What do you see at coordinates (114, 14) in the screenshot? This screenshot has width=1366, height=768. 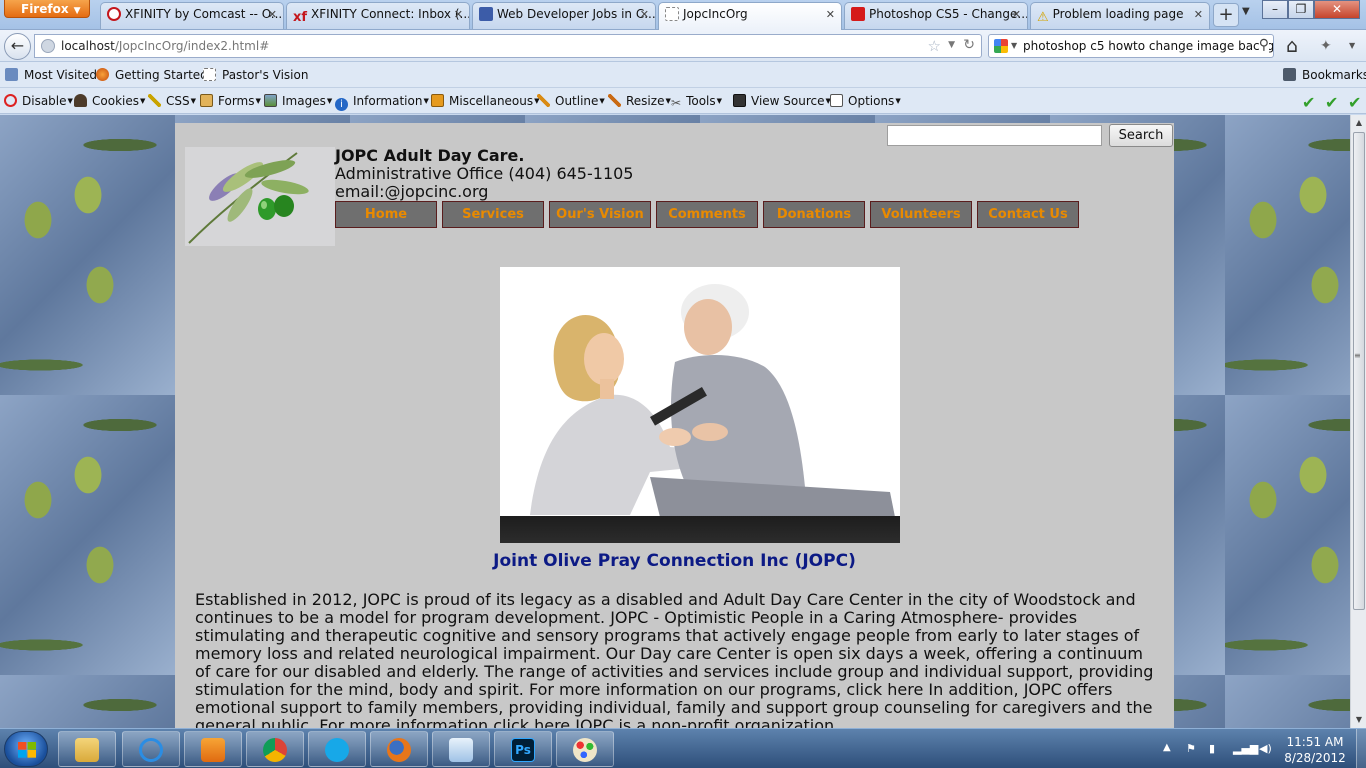 I see `comcast-icon` at bounding box center [114, 14].